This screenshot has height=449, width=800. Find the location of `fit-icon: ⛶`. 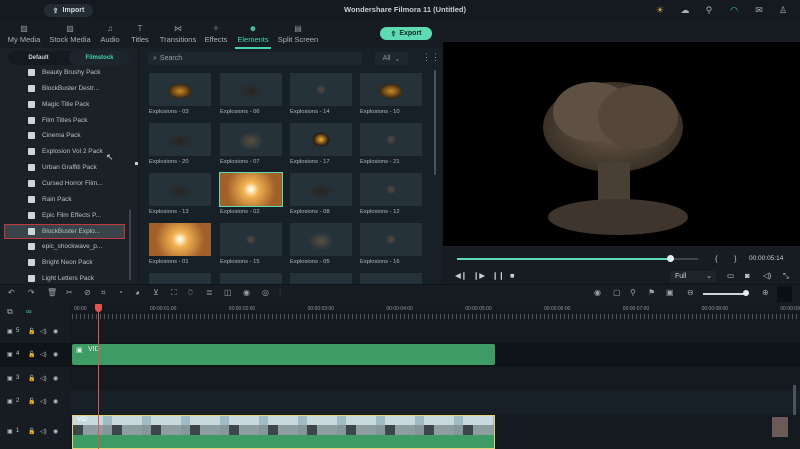

fit-icon: ⛶ is located at coordinates (174, 293).